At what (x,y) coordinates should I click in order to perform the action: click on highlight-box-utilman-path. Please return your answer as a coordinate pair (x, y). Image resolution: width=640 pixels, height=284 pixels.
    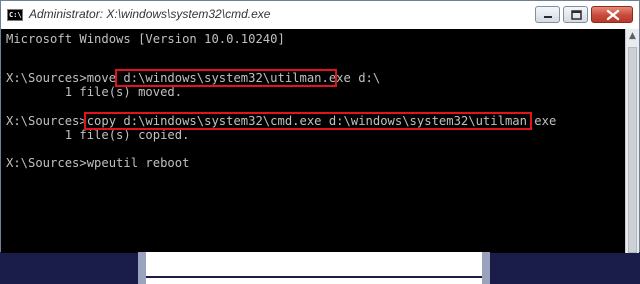
    Looking at the image, I should click on (226, 78).